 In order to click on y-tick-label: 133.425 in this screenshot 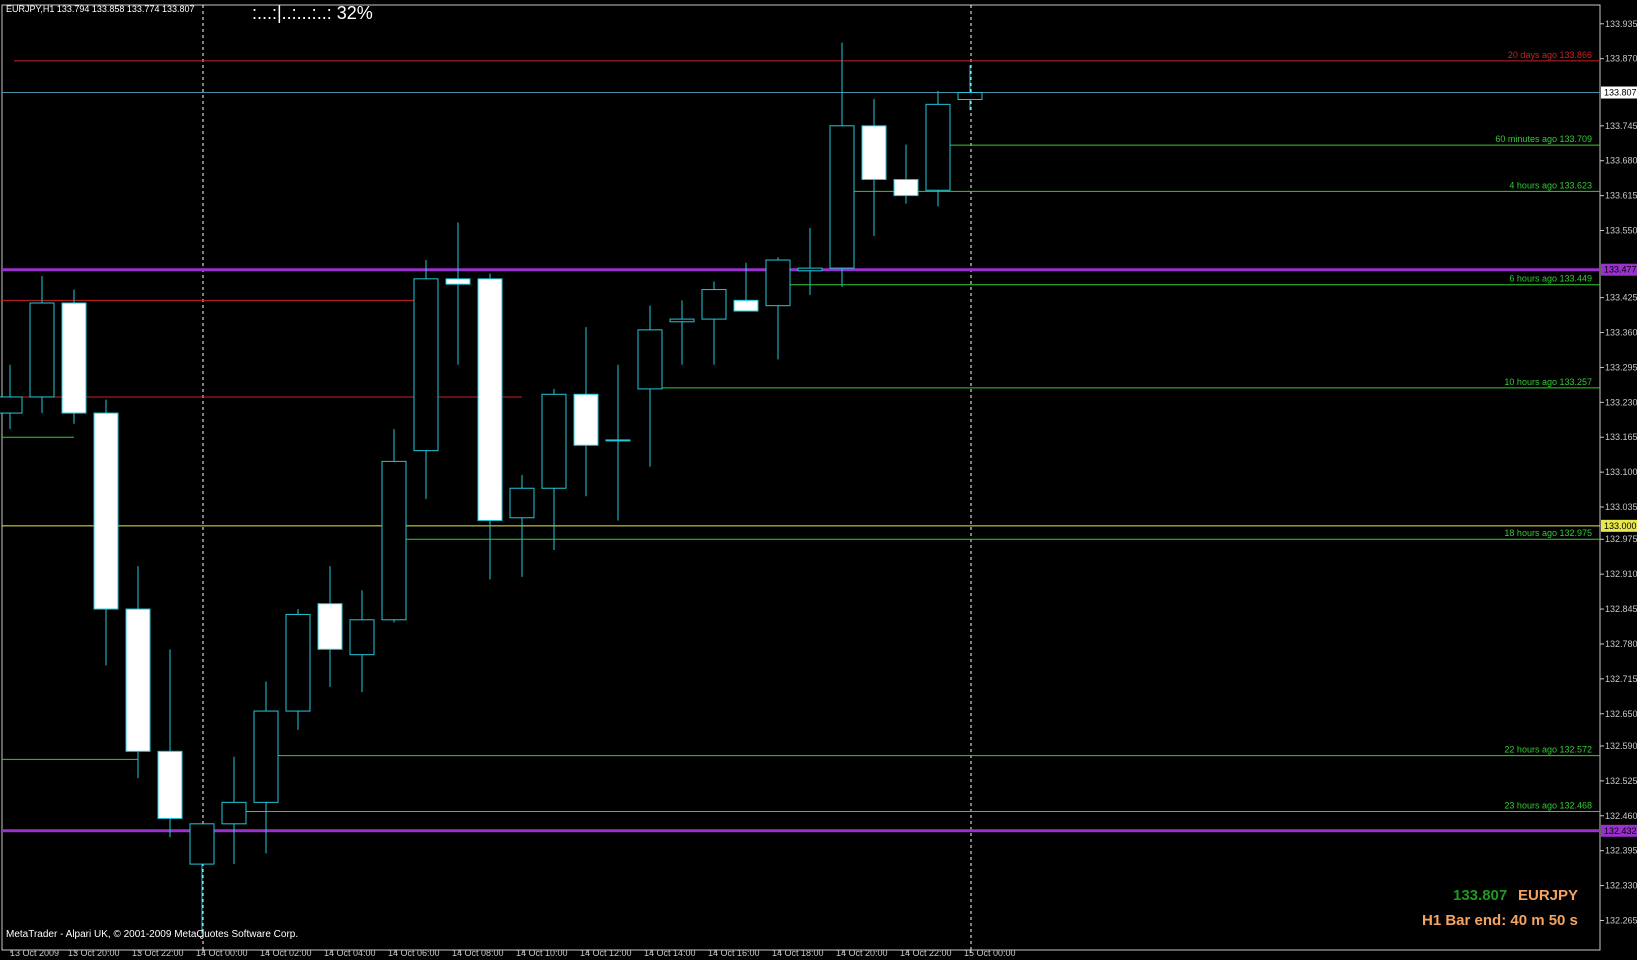, I will do `click(1621, 298)`.